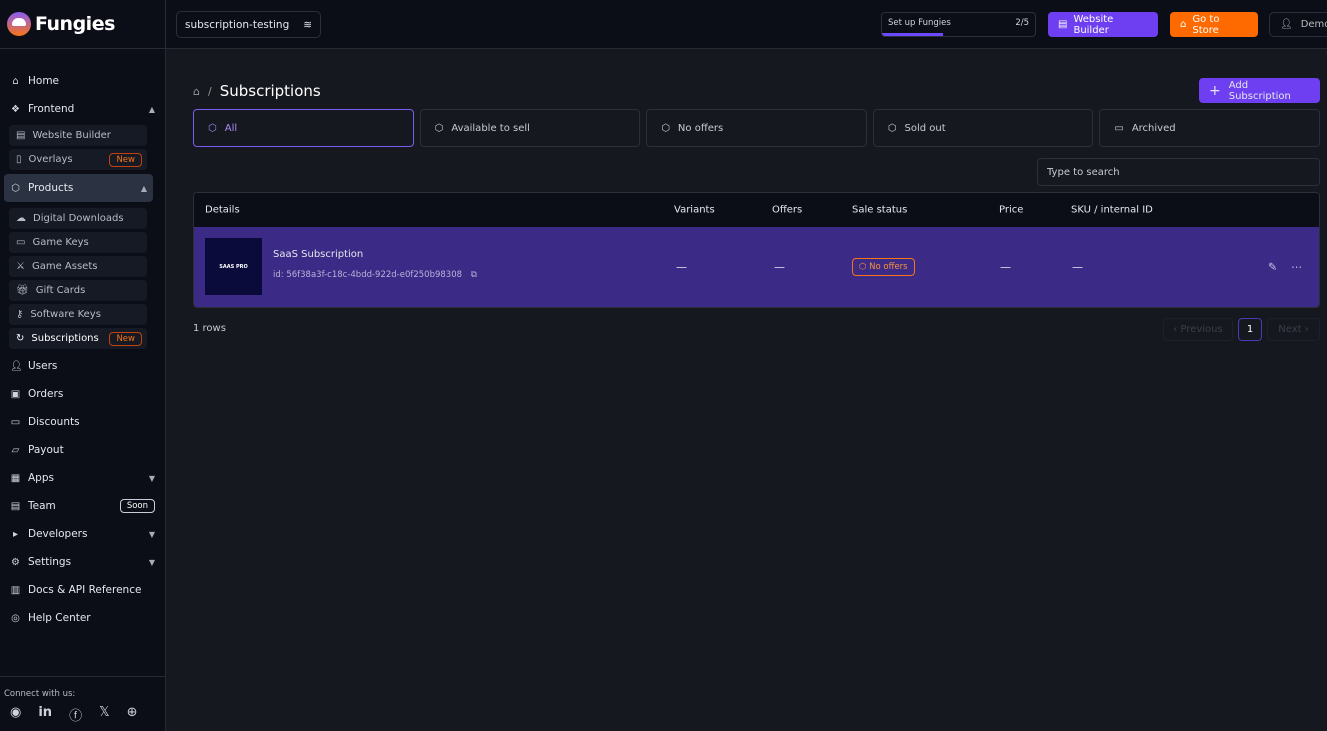 This screenshot has width=1327, height=731. What do you see at coordinates (1209, 128) in the screenshot?
I see `tab-archived: ▭ Archived` at bounding box center [1209, 128].